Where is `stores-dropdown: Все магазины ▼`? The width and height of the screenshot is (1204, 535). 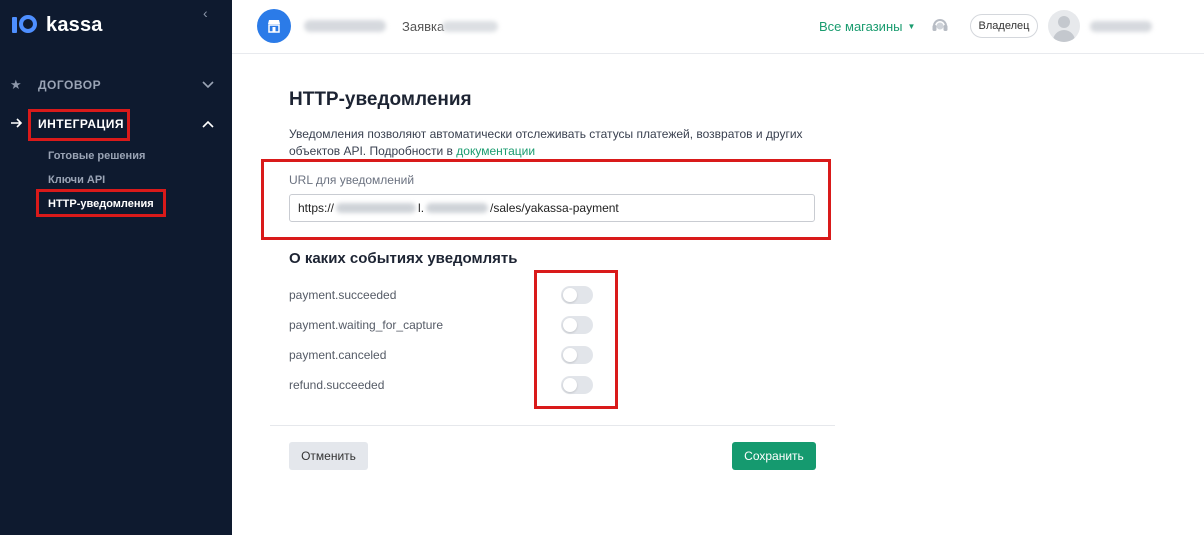 stores-dropdown: Все магазины ▼ is located at coordinates (867, 26).